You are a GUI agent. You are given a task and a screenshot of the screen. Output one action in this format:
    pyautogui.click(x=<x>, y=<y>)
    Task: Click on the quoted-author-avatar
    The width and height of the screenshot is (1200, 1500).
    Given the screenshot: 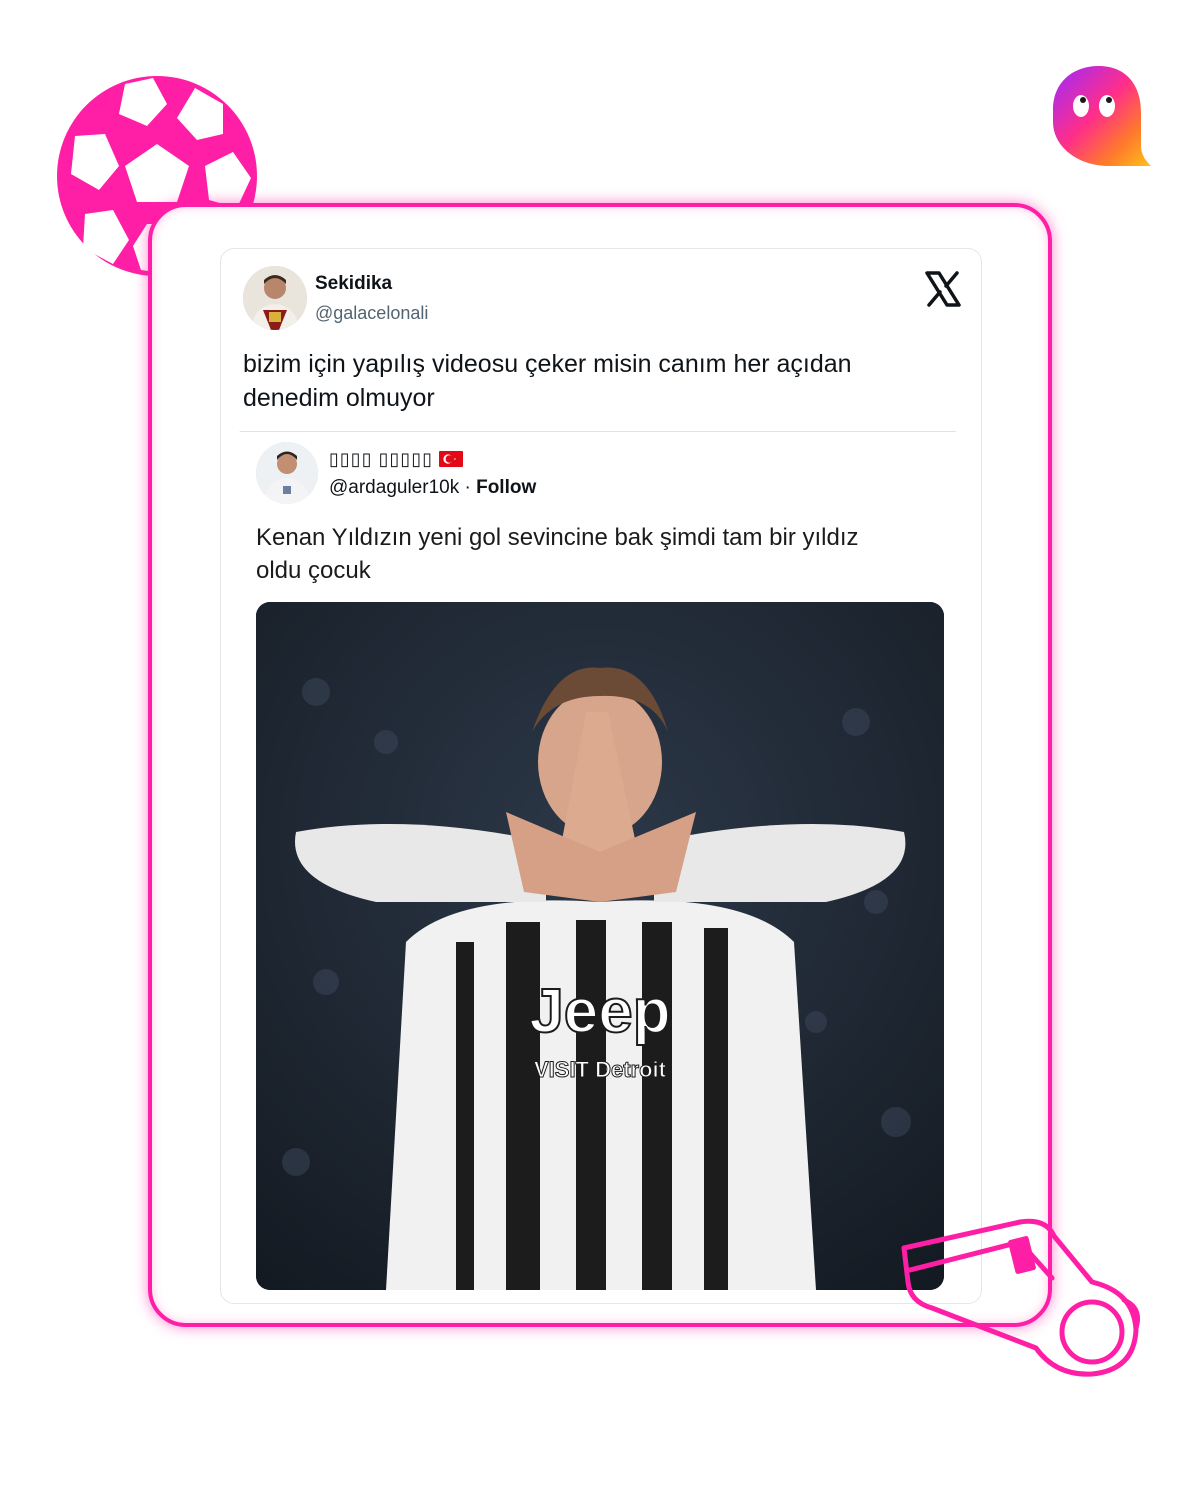 What is the action you would take?
    pyautogui.click(x=287, y=473)
    